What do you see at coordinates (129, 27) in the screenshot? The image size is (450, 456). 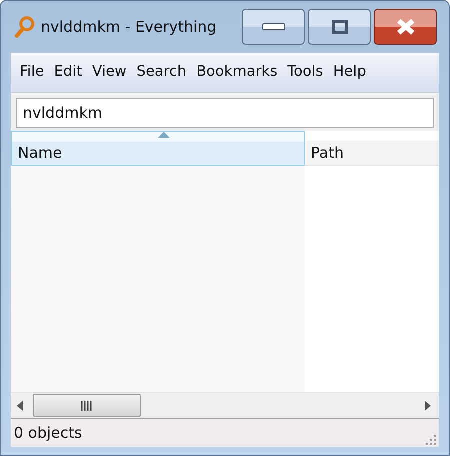 I see `window-title: nvlddmkm - Everything` at bounding box center [129, 27].